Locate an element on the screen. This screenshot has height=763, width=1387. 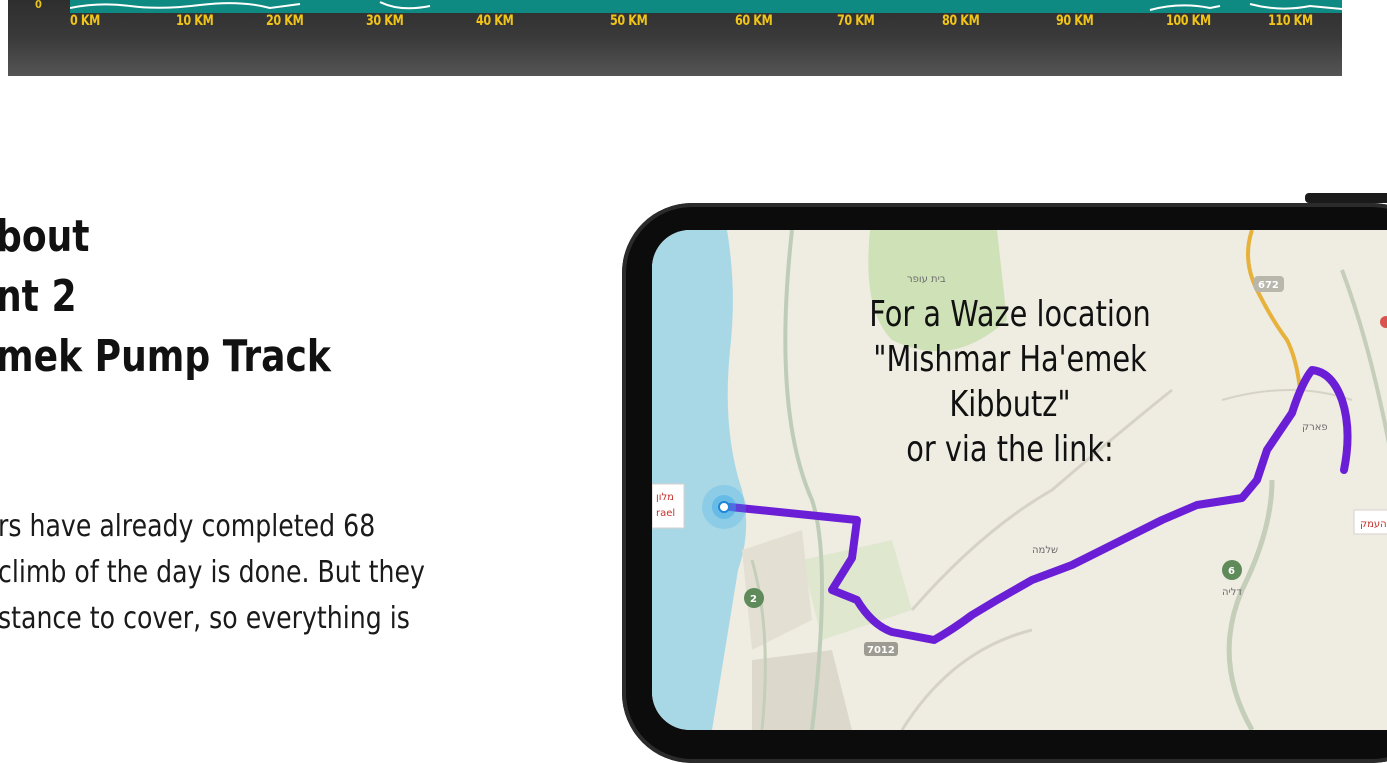
section-heading: bout nt 2 mek Pump Track is located at coordinates (165, 297).